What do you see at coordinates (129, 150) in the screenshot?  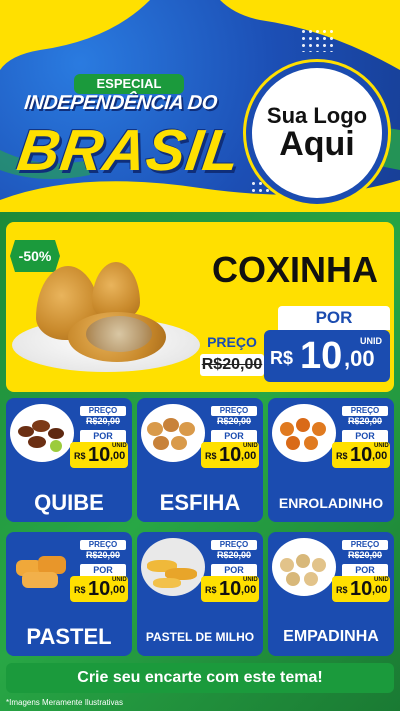 I see `title-line-2: BRASIL` at bounding box center [129, 150].